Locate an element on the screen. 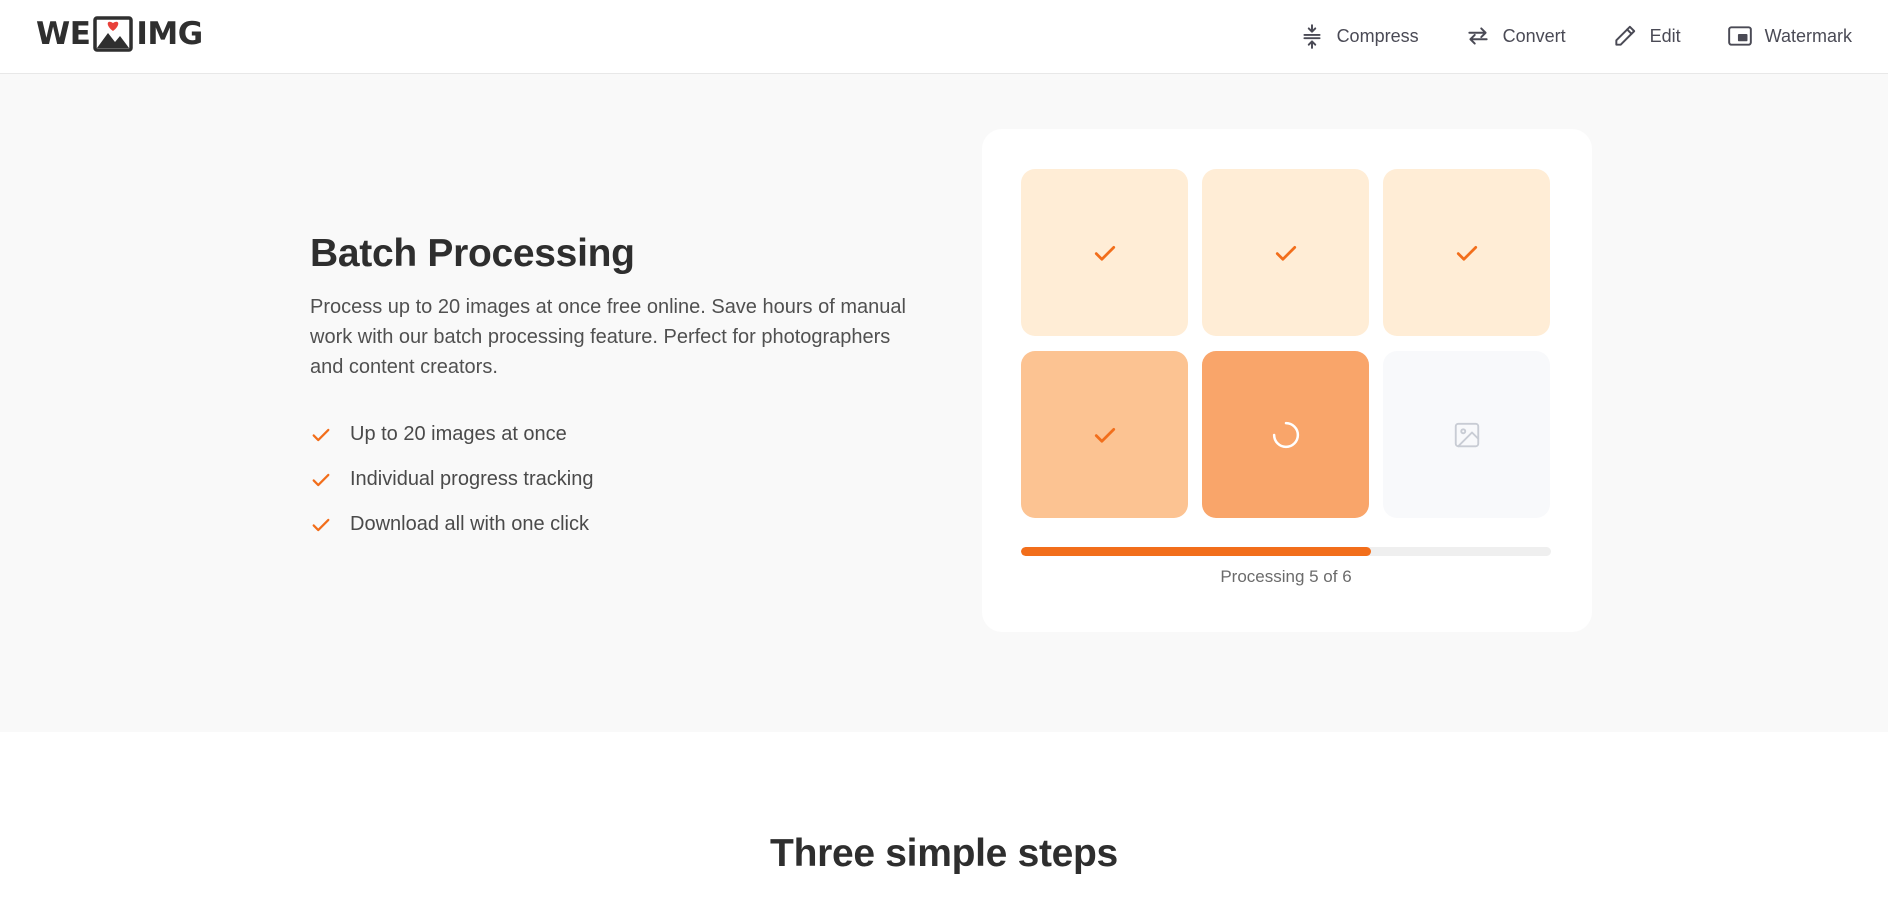 This screenshot has width=1888, height=904. list-item: Up to 20 images at once is located at coordinates (451, 434).